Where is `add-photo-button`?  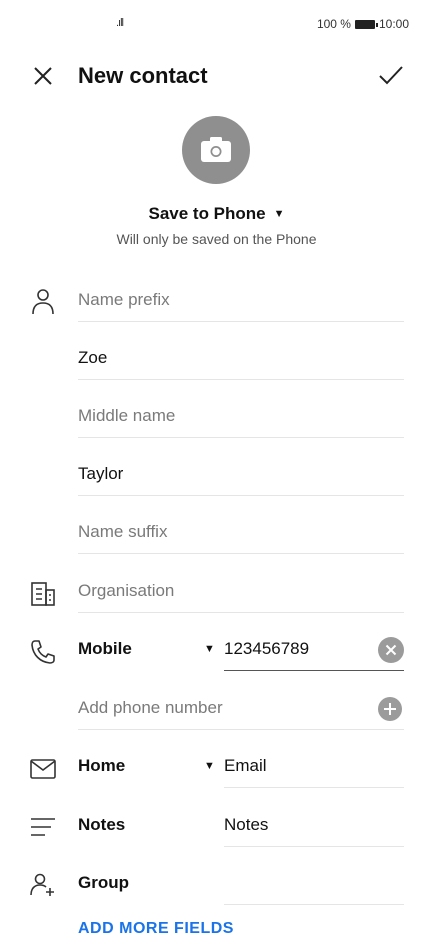
add-photo-button is located at coordinates (216, 150).